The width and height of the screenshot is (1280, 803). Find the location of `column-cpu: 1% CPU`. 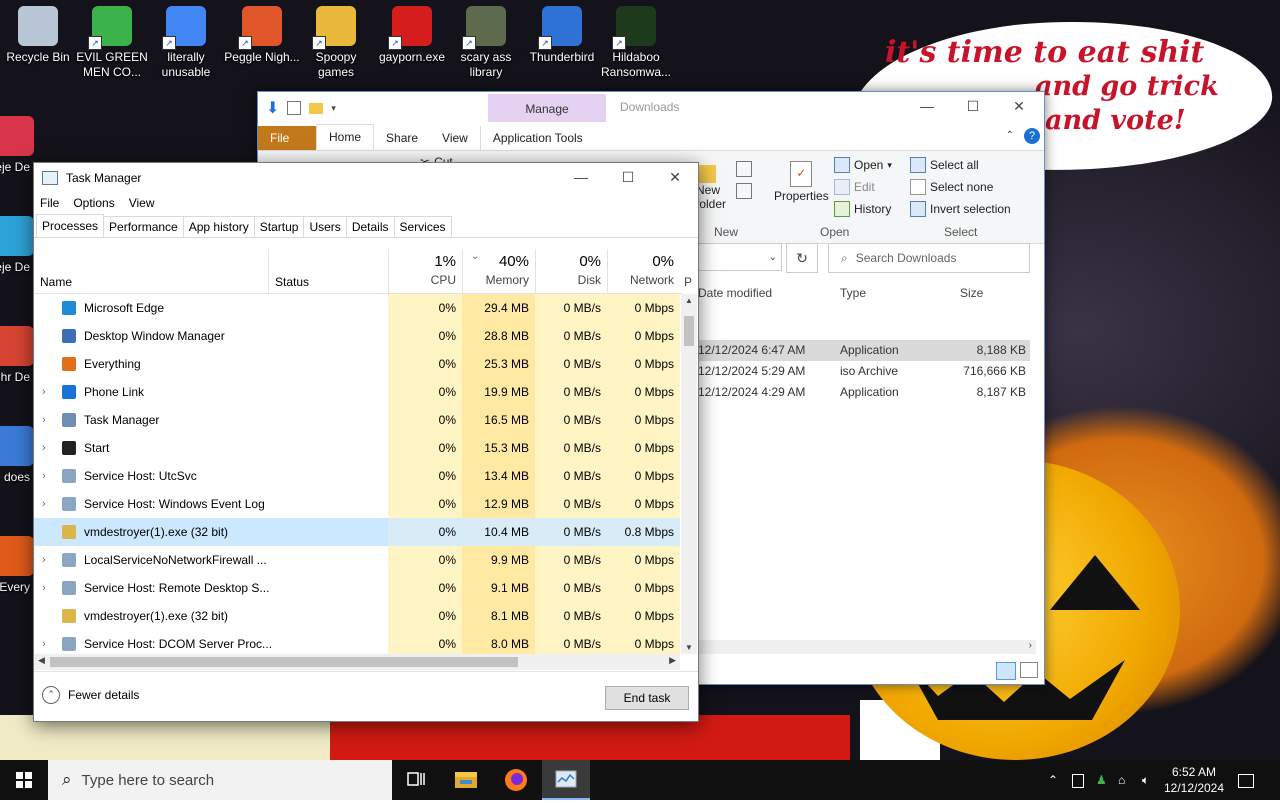

column-cpu: 1% CPU is located at coordinates (425, 271).